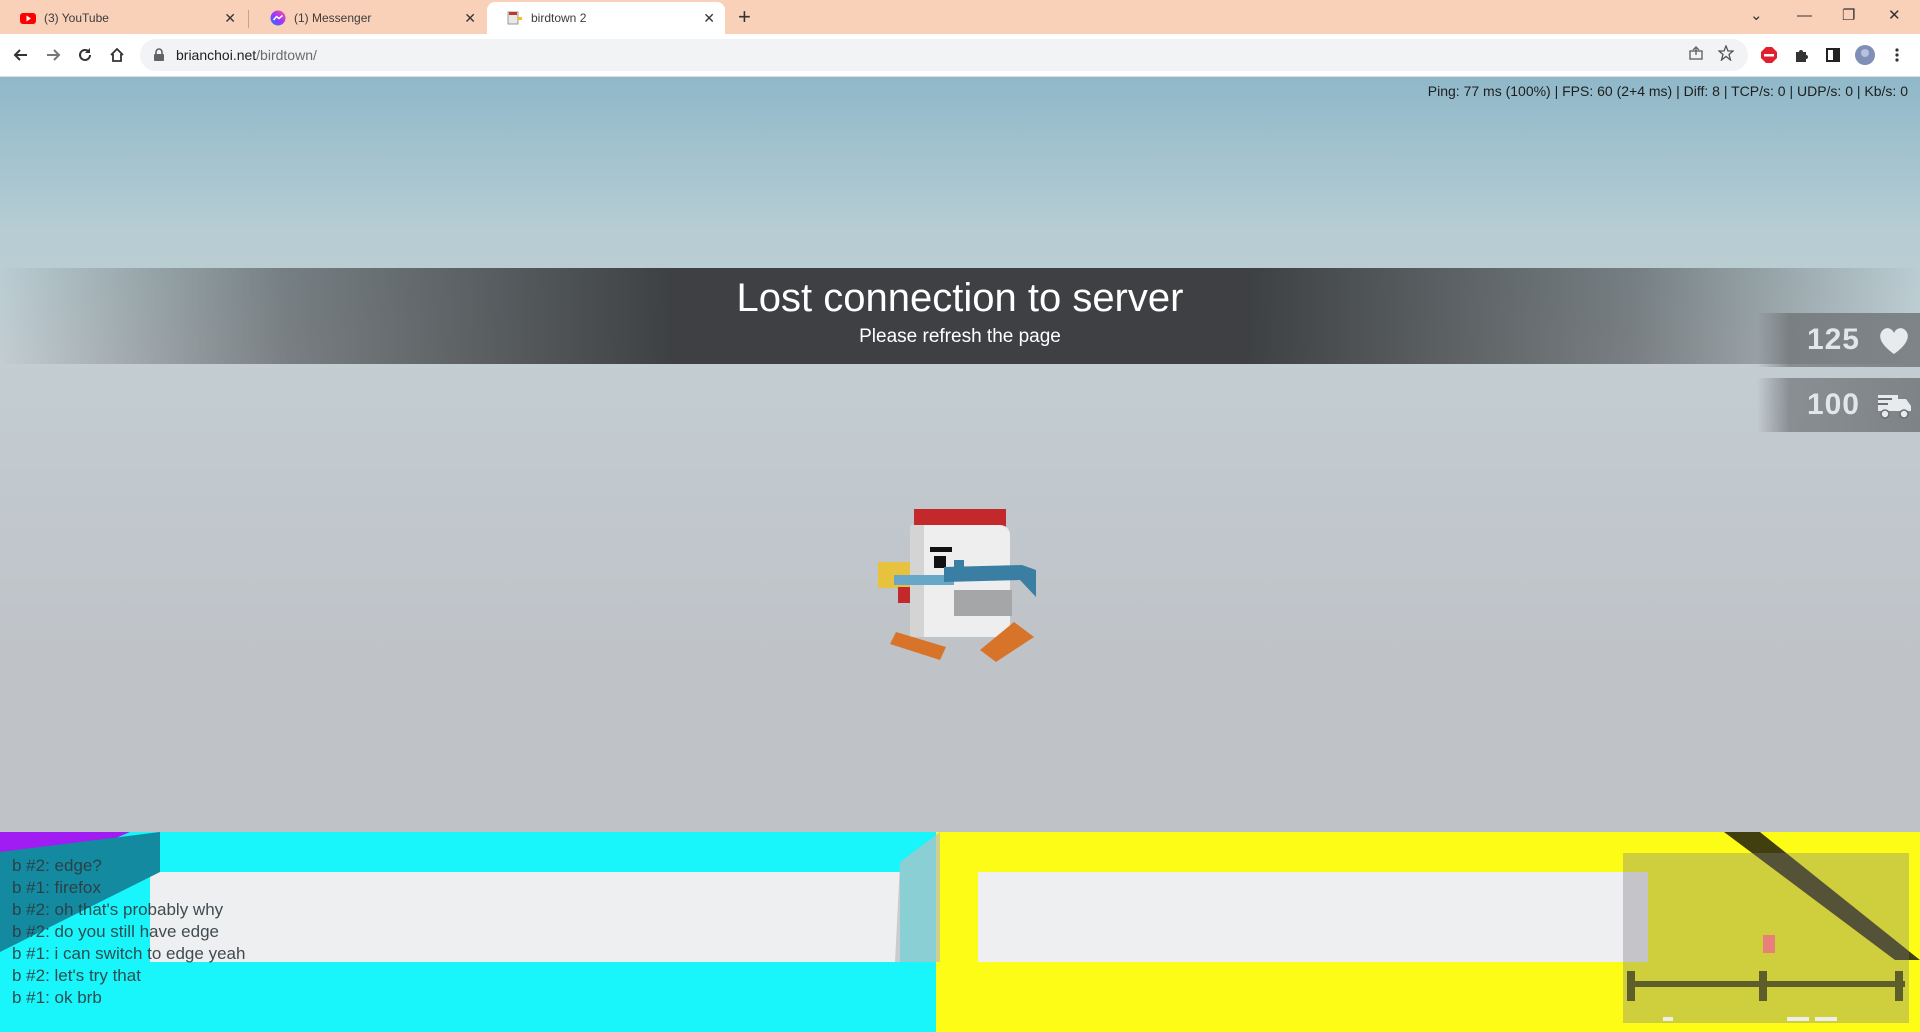 This screenshot has width=1920, height=1032. Describe the element at coordinates (115, 931) in the screenshot. I see `chat-message: b #2: do you still have edge` at that location.